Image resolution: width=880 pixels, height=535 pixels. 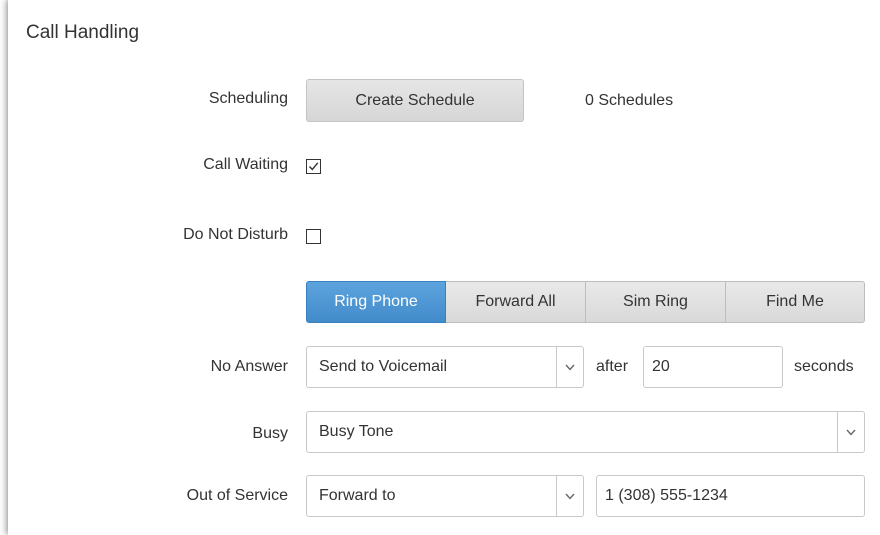 What do you see at coordinates (629, 100) in the screenshot?
I see `schedule-count: 0 Schedules` at bounding box center [629, 100].